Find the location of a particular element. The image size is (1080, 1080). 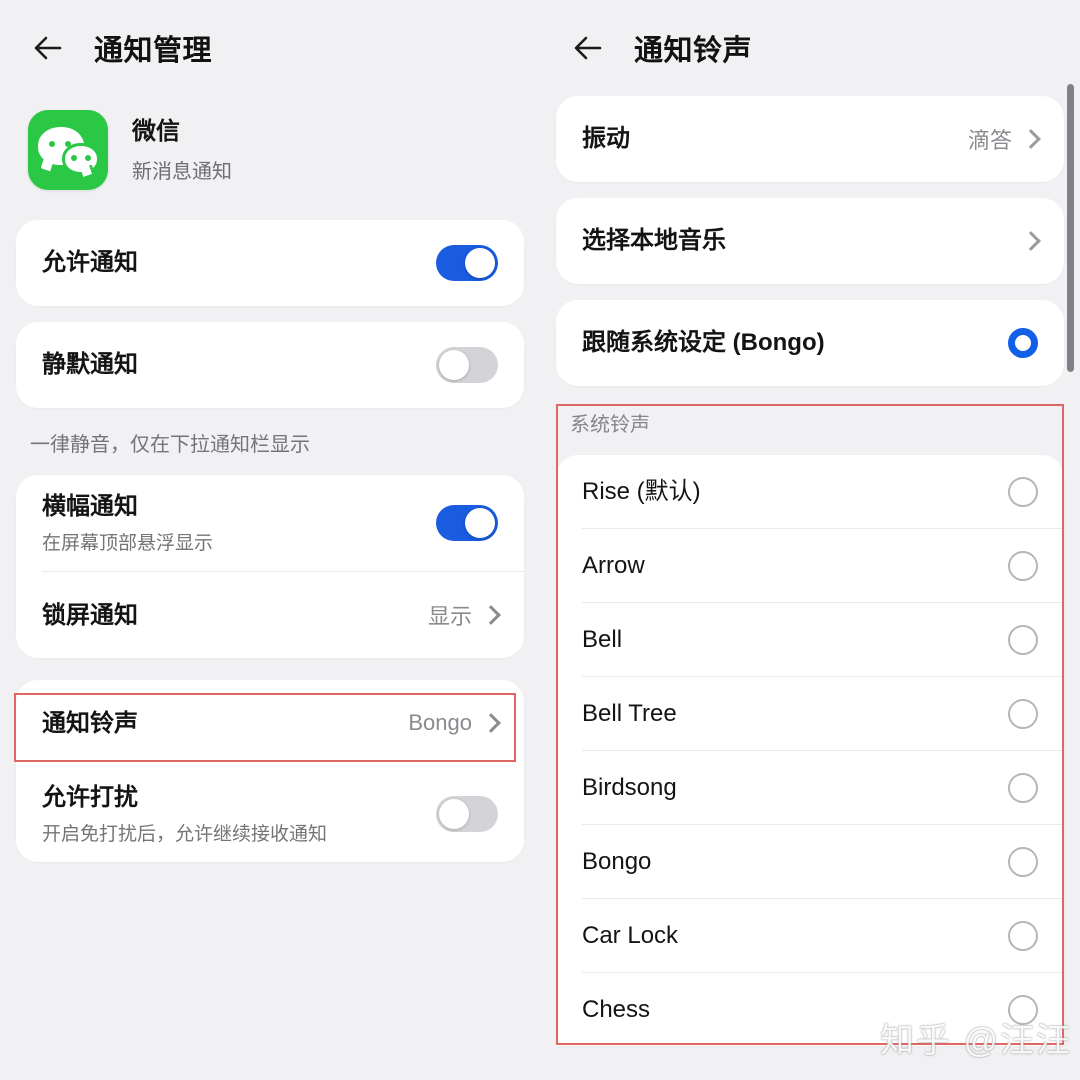

toggle-allow-notifications is located at coordinates (467, 263).